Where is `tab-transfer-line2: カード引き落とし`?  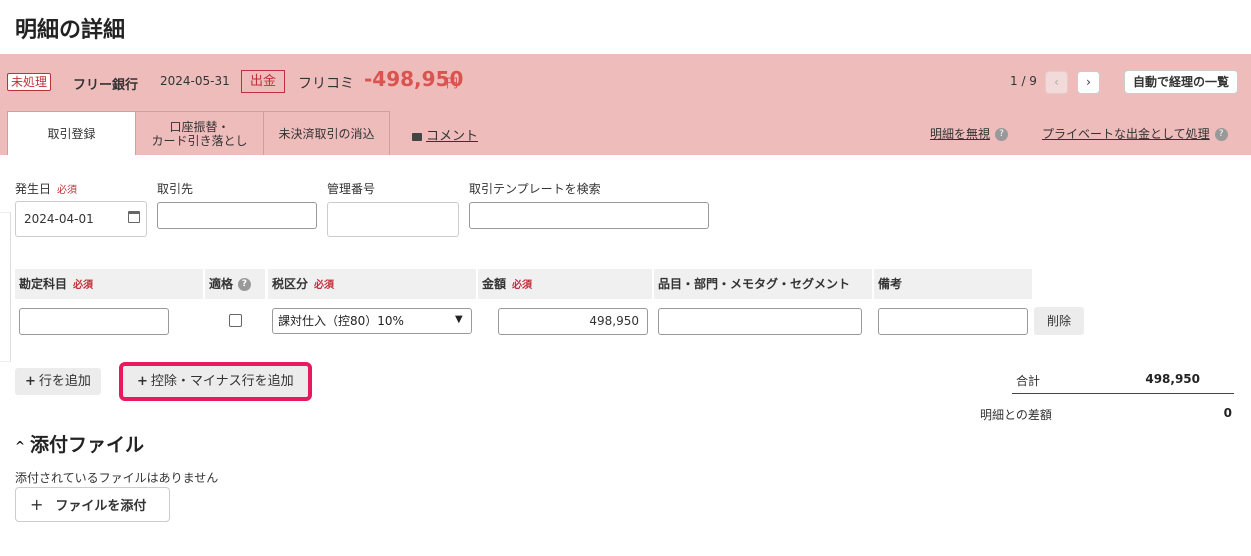
tab-transfer-line2: カード引き落とし is located at coordinates (199, 140).